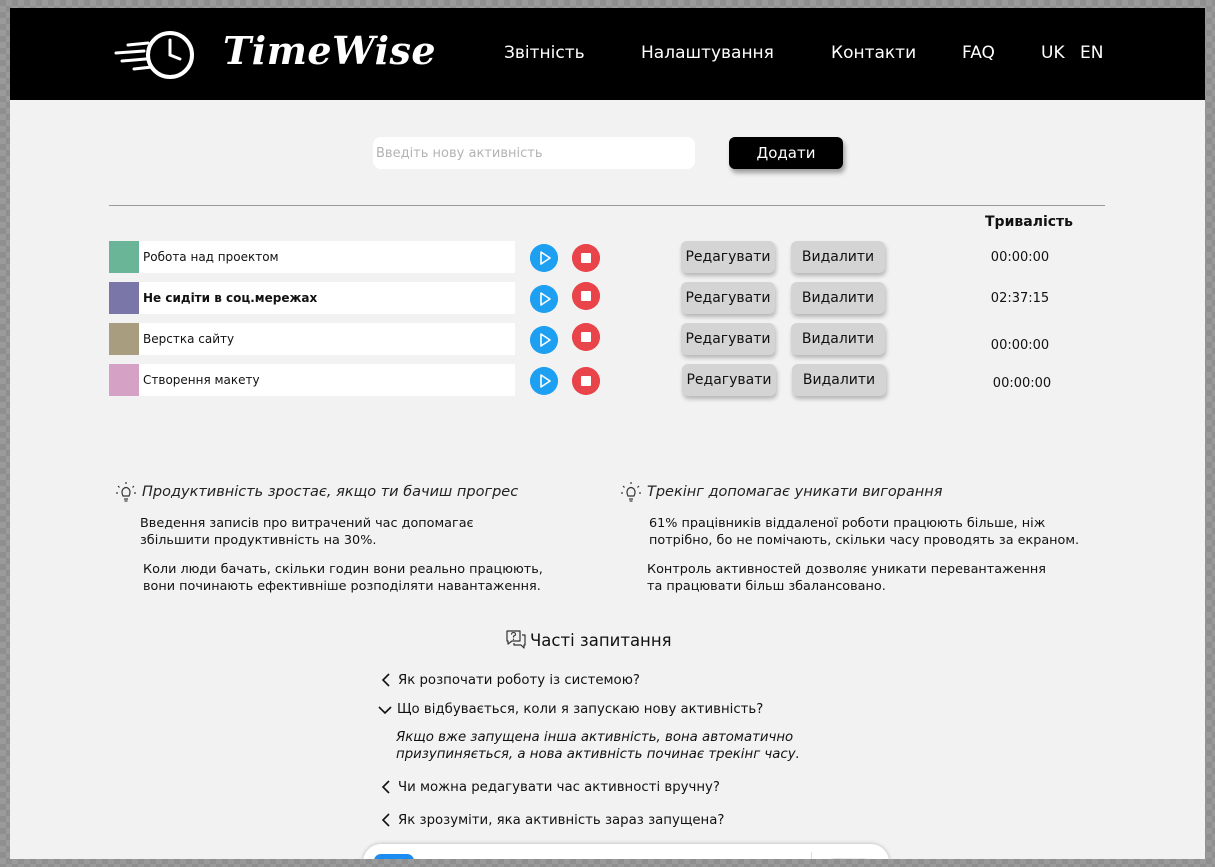  I want to click on text-tool-icon, so click(687, 858).